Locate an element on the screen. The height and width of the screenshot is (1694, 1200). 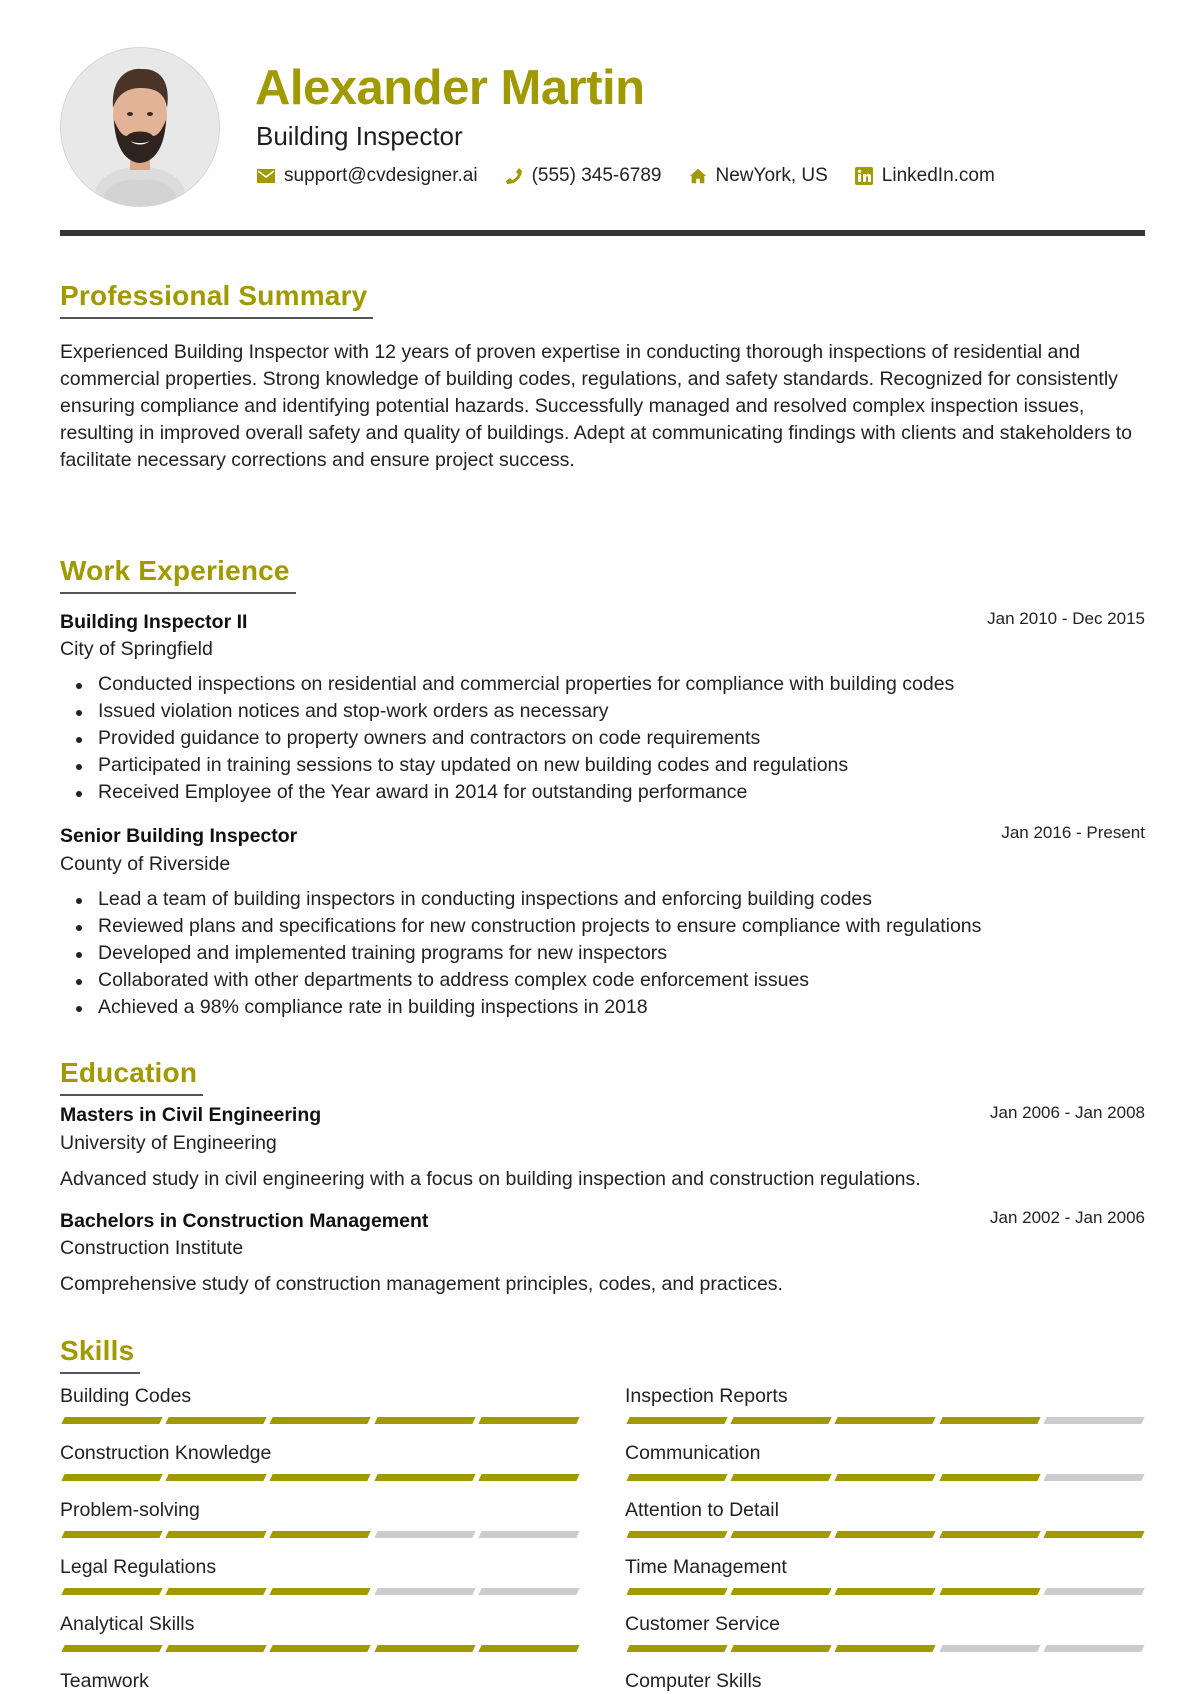
skill-name: Communication is located at coordinates (693, 1453).